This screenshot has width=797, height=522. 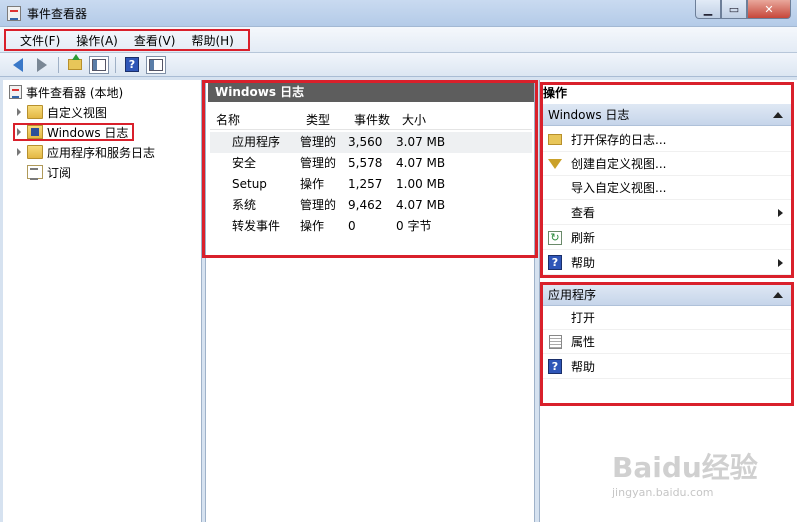 I want to click on menu-file: 文件(F), so click(x=40, y=40).